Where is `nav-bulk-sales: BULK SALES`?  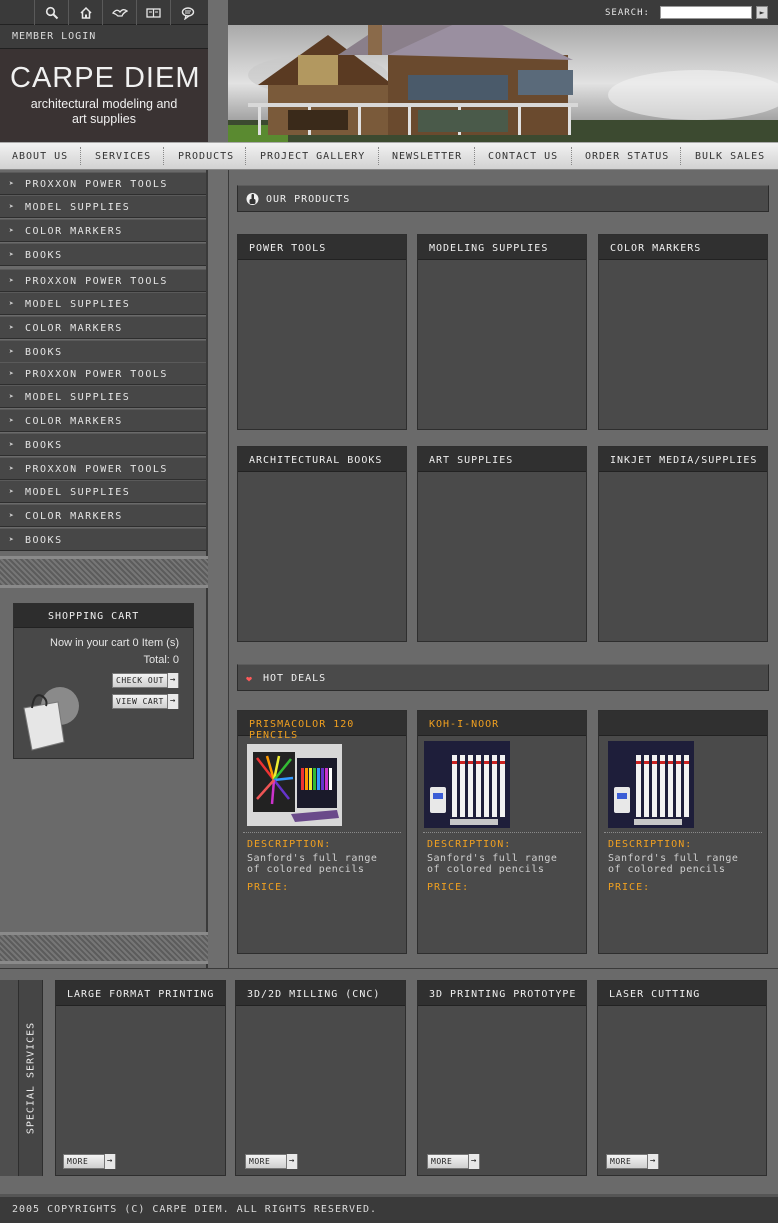 nav-bulk-sales: BULK SALES is located at coordinates (730, 156).